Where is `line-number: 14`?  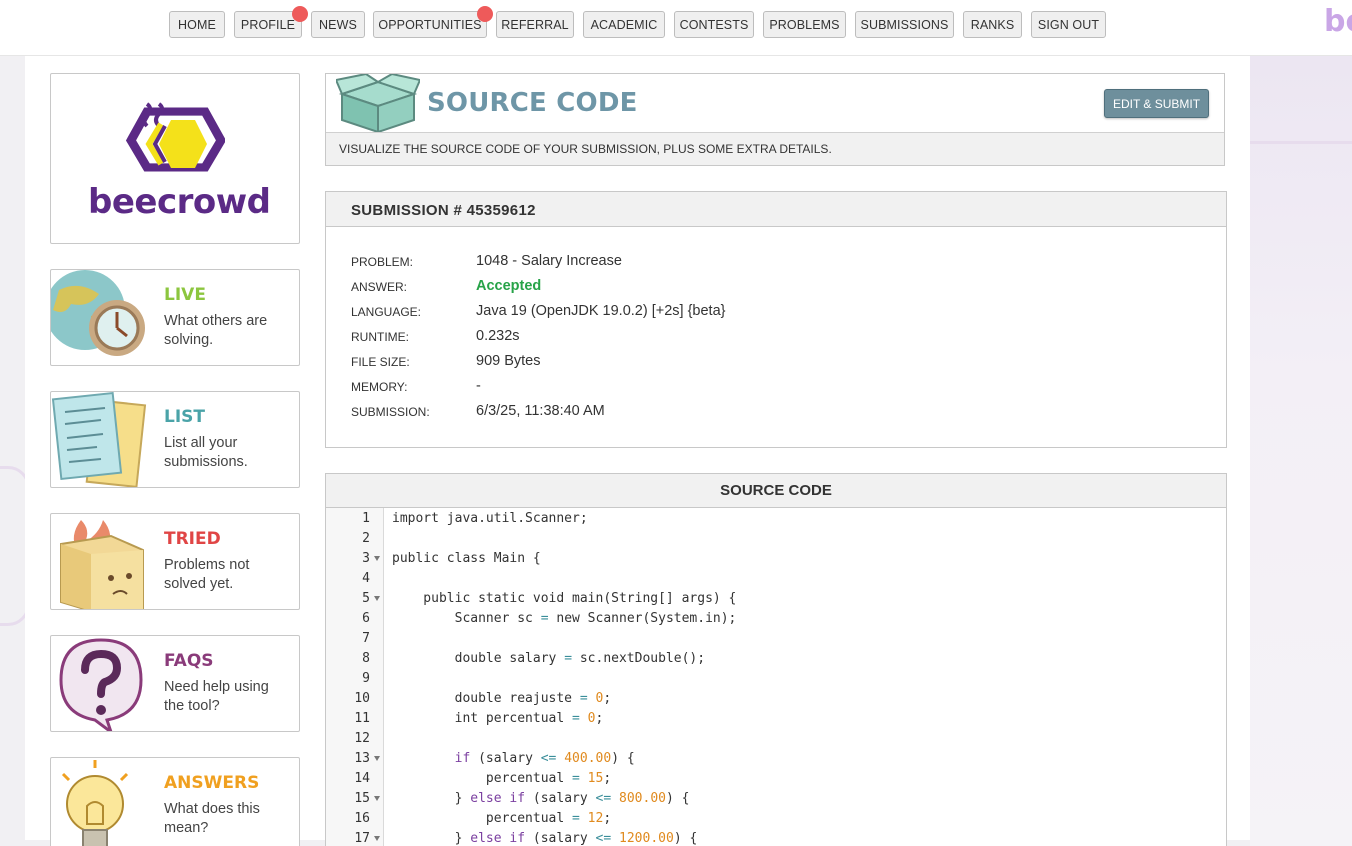 line-number: 14 is located at coordinates (362, 778).